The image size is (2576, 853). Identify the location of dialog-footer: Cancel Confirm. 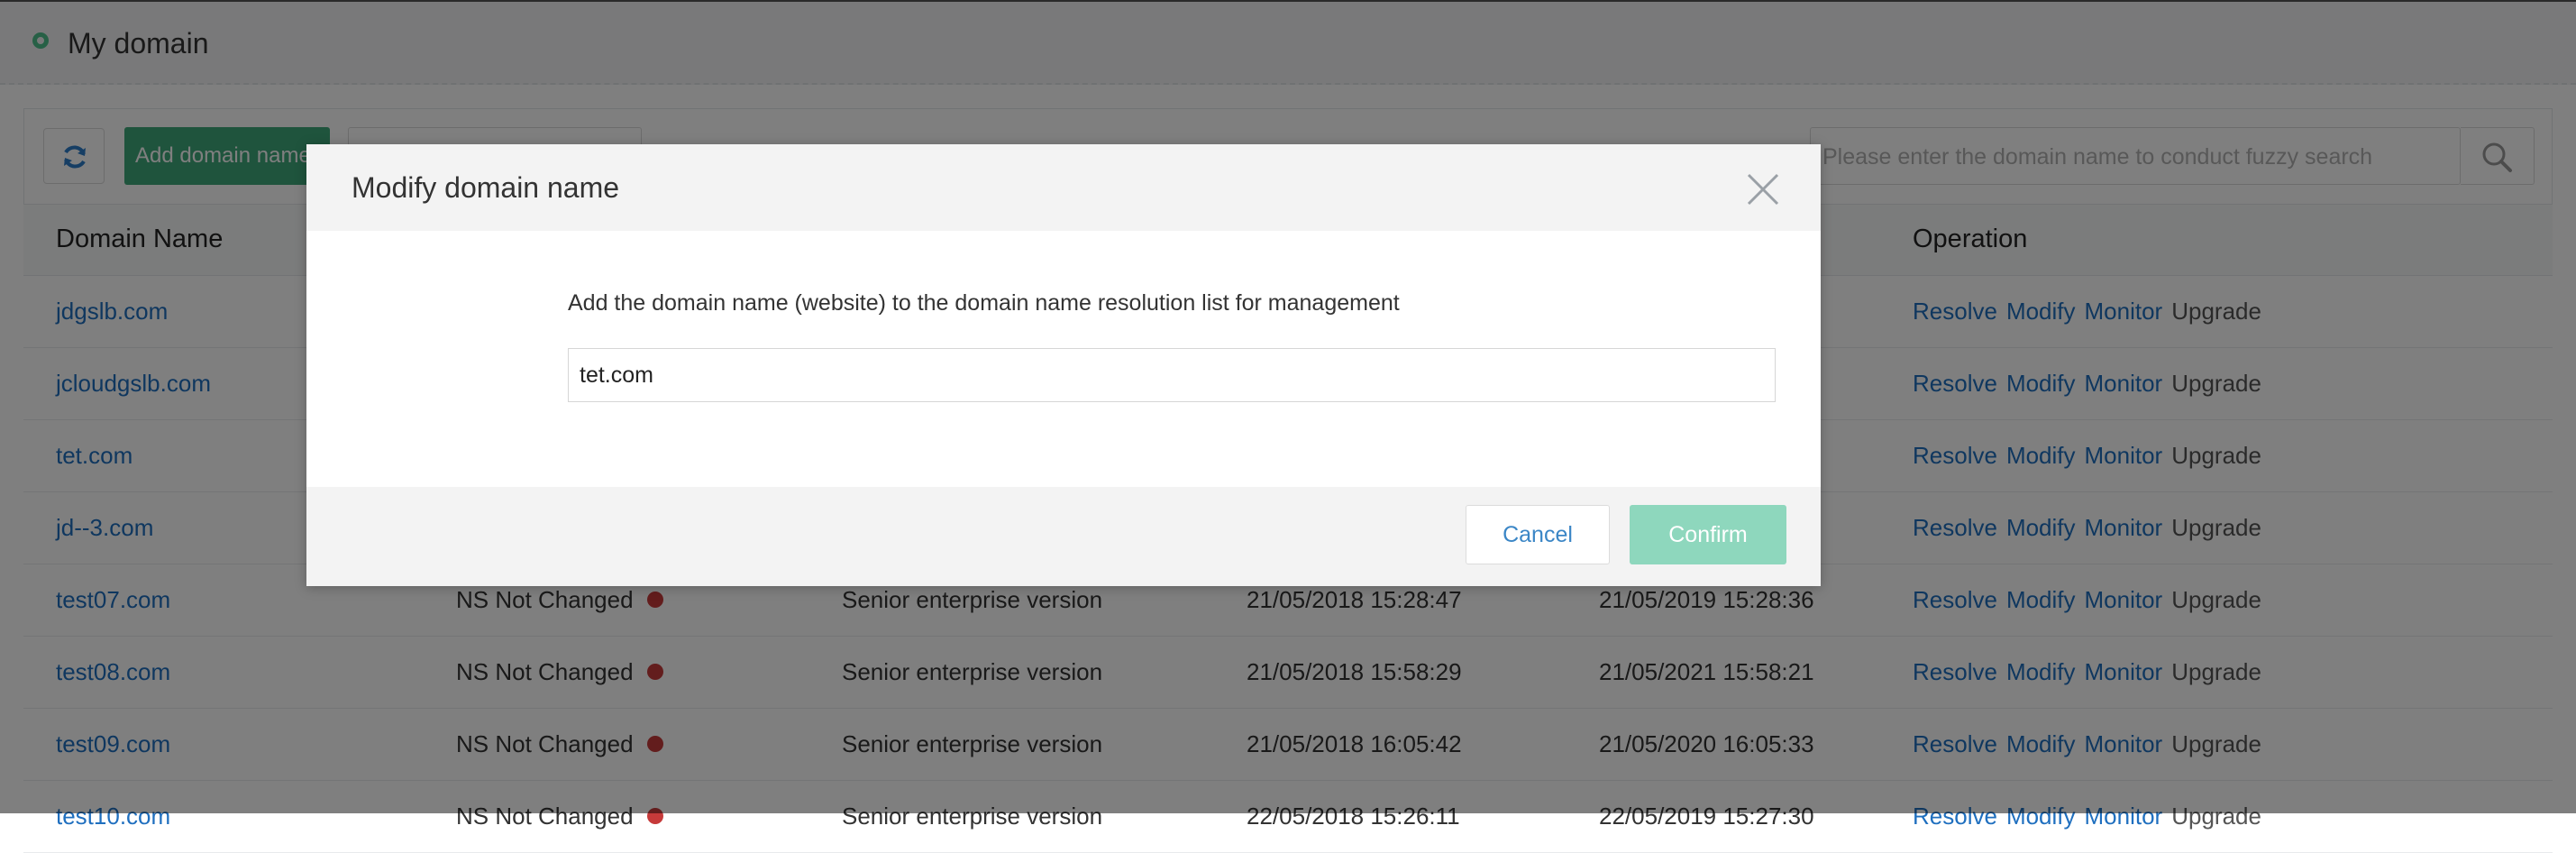
(1063, 536).